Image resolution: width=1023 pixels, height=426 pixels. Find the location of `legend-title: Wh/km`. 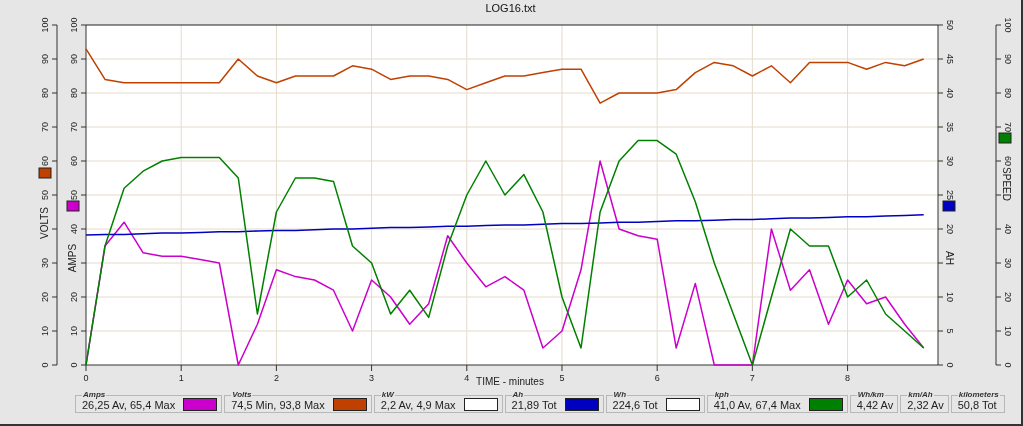

legend-title: Wh/km is located at coordinates (870, 395).